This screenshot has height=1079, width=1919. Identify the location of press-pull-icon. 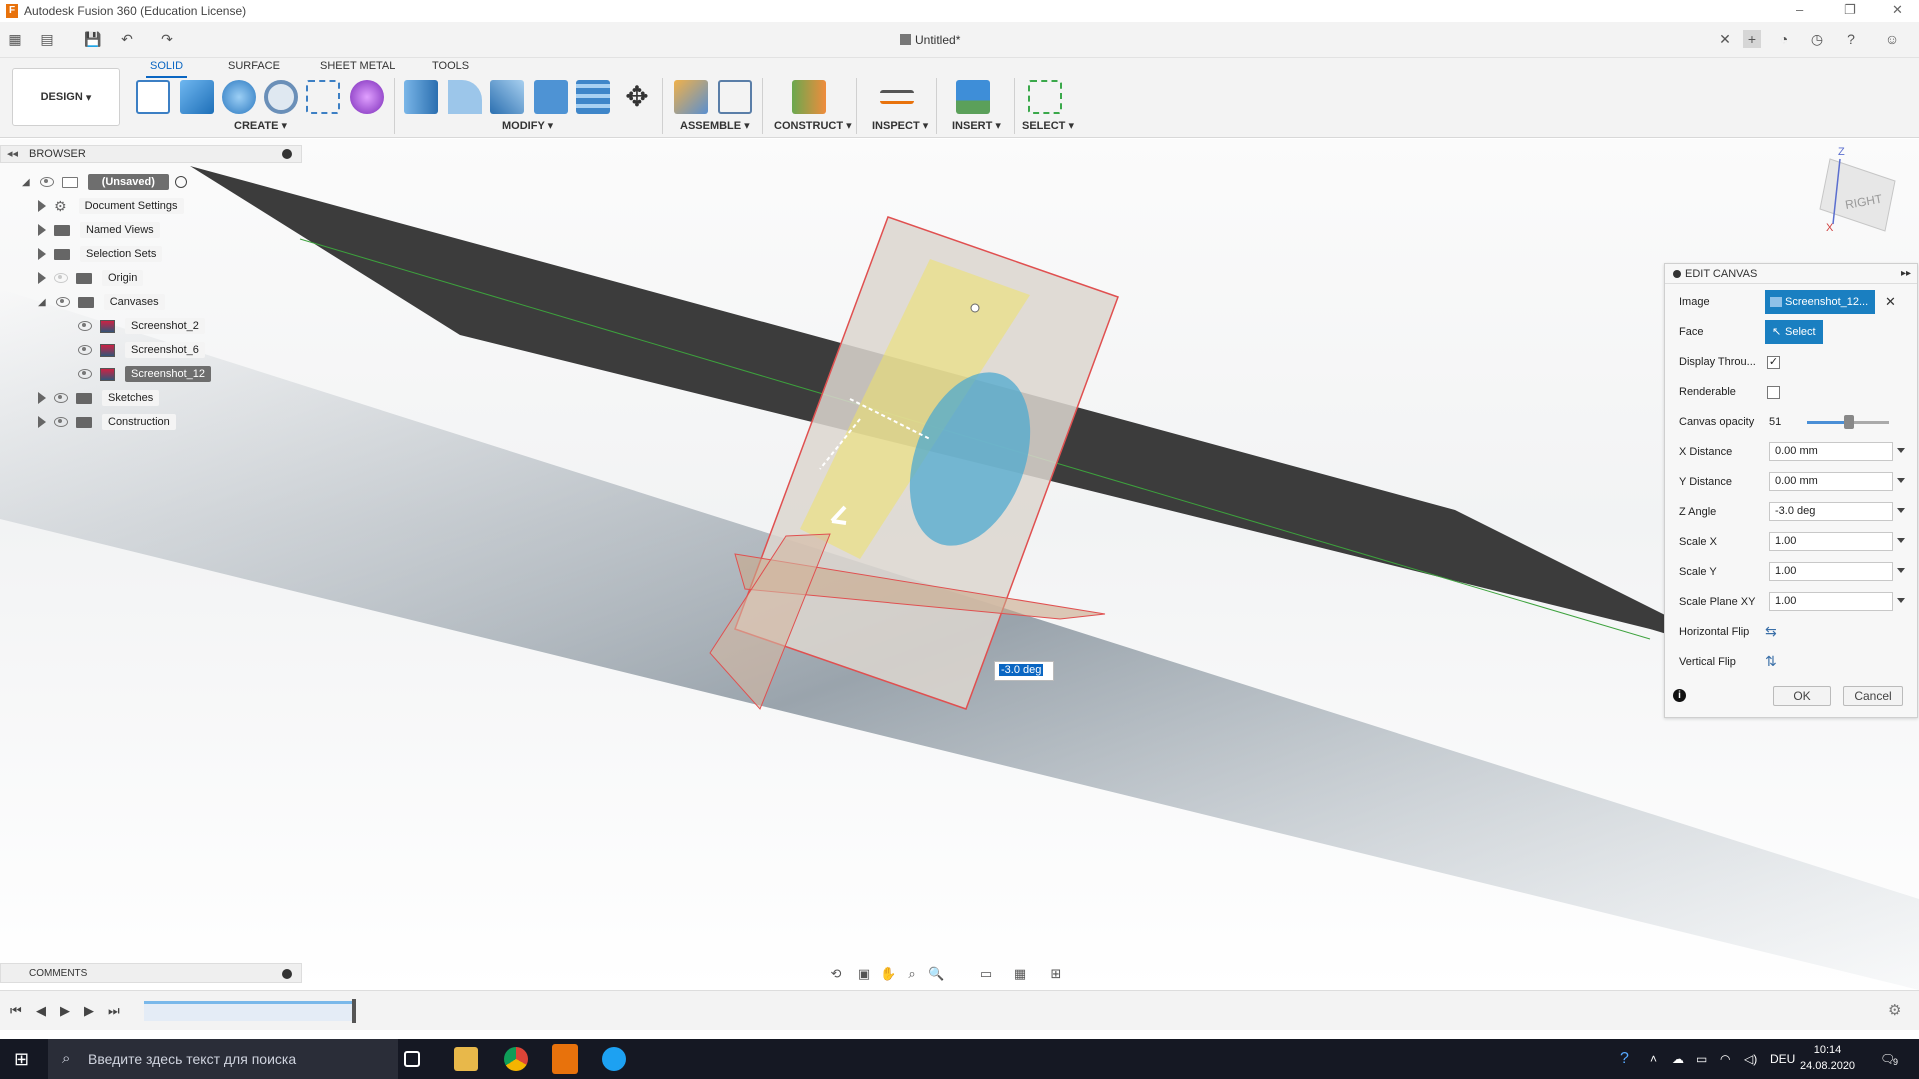
(421, 97).